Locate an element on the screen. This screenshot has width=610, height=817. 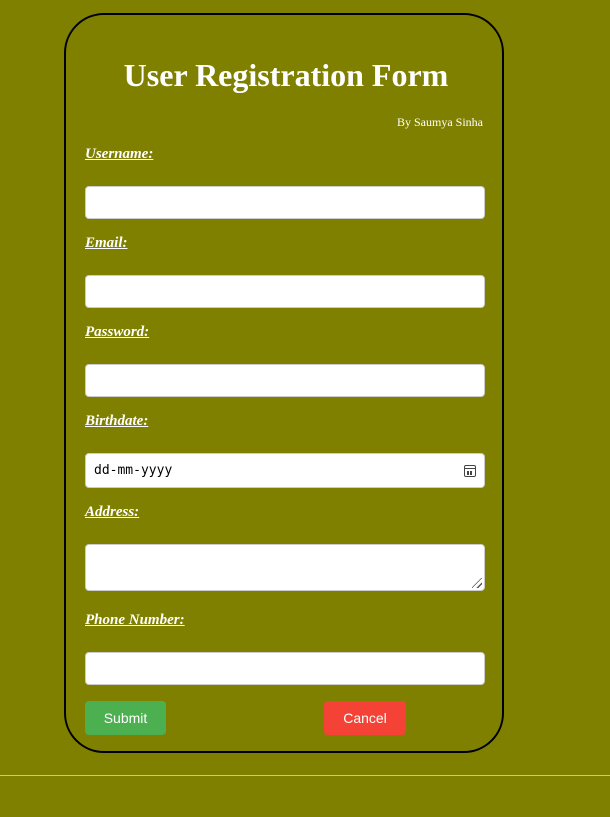
form-title: User Registration Form is located at coordinates (286, 75).